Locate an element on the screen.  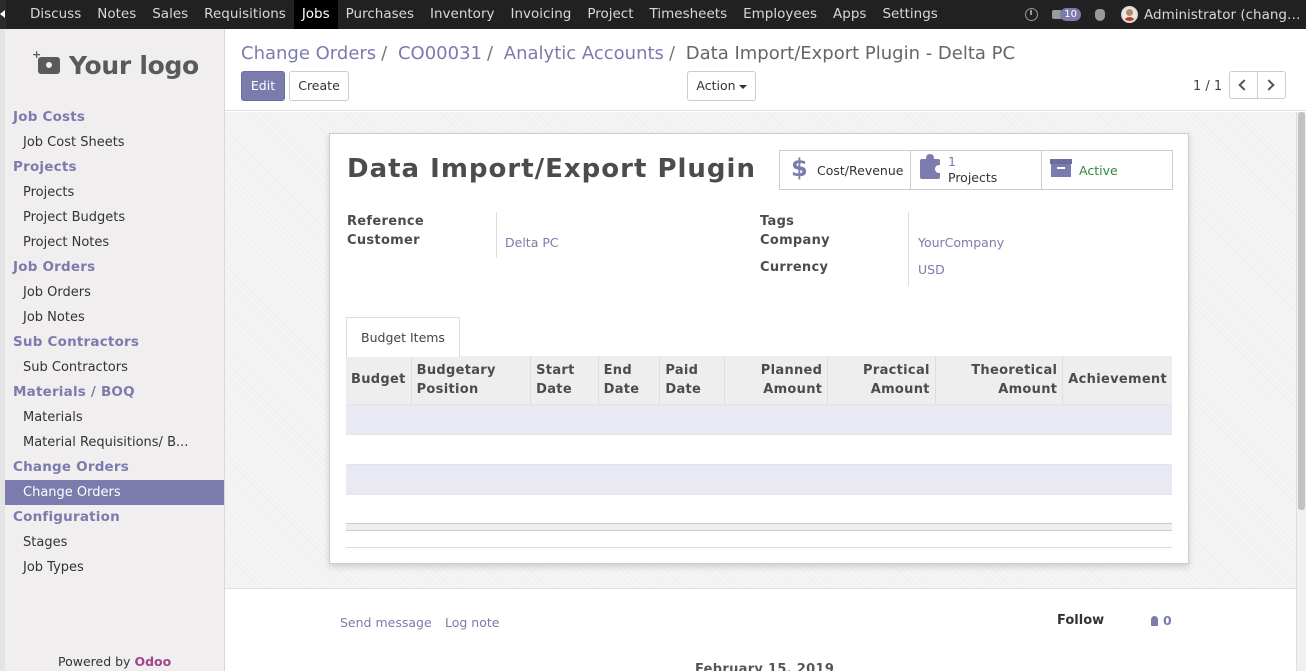
pager-next-button is located at coordinates (1271, 85).